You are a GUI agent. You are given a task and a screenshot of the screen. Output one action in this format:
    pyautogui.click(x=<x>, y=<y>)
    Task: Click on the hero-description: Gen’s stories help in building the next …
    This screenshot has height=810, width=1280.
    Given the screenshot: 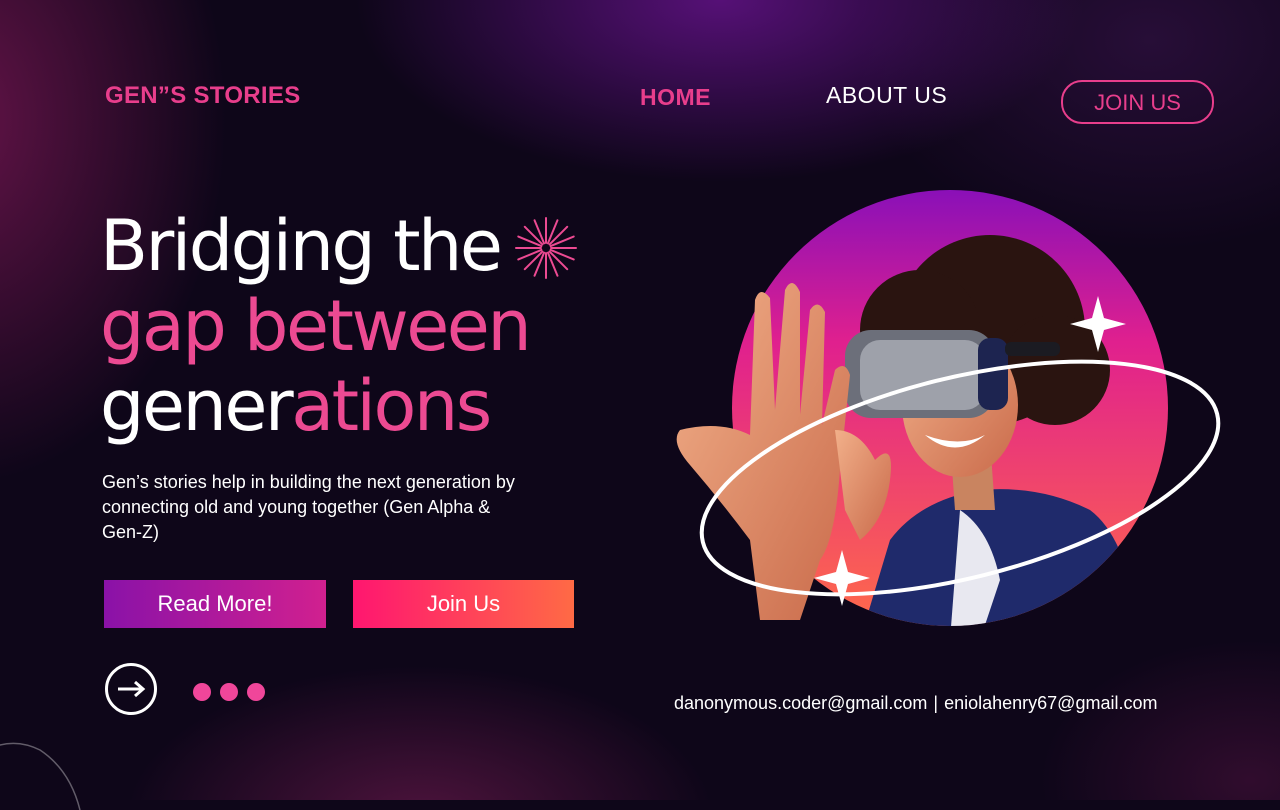 What is the action you would take?
    pyautogui.click(x=308, y=507)
    